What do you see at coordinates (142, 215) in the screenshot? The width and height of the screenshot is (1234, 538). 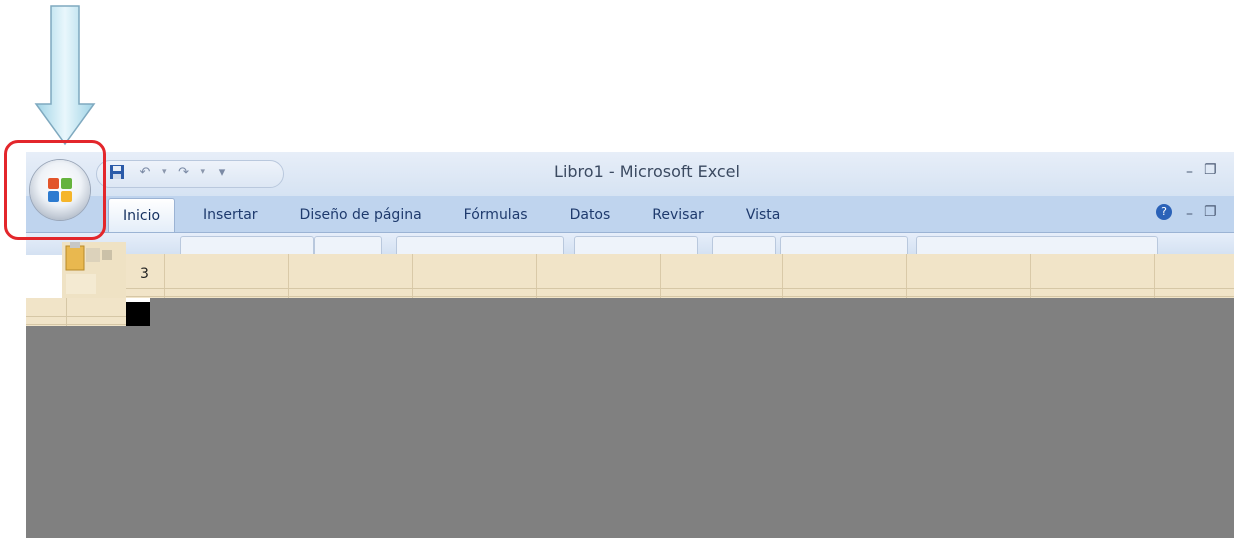 I see `tab-inicio: Inicio` at bounding box center [142, 215].